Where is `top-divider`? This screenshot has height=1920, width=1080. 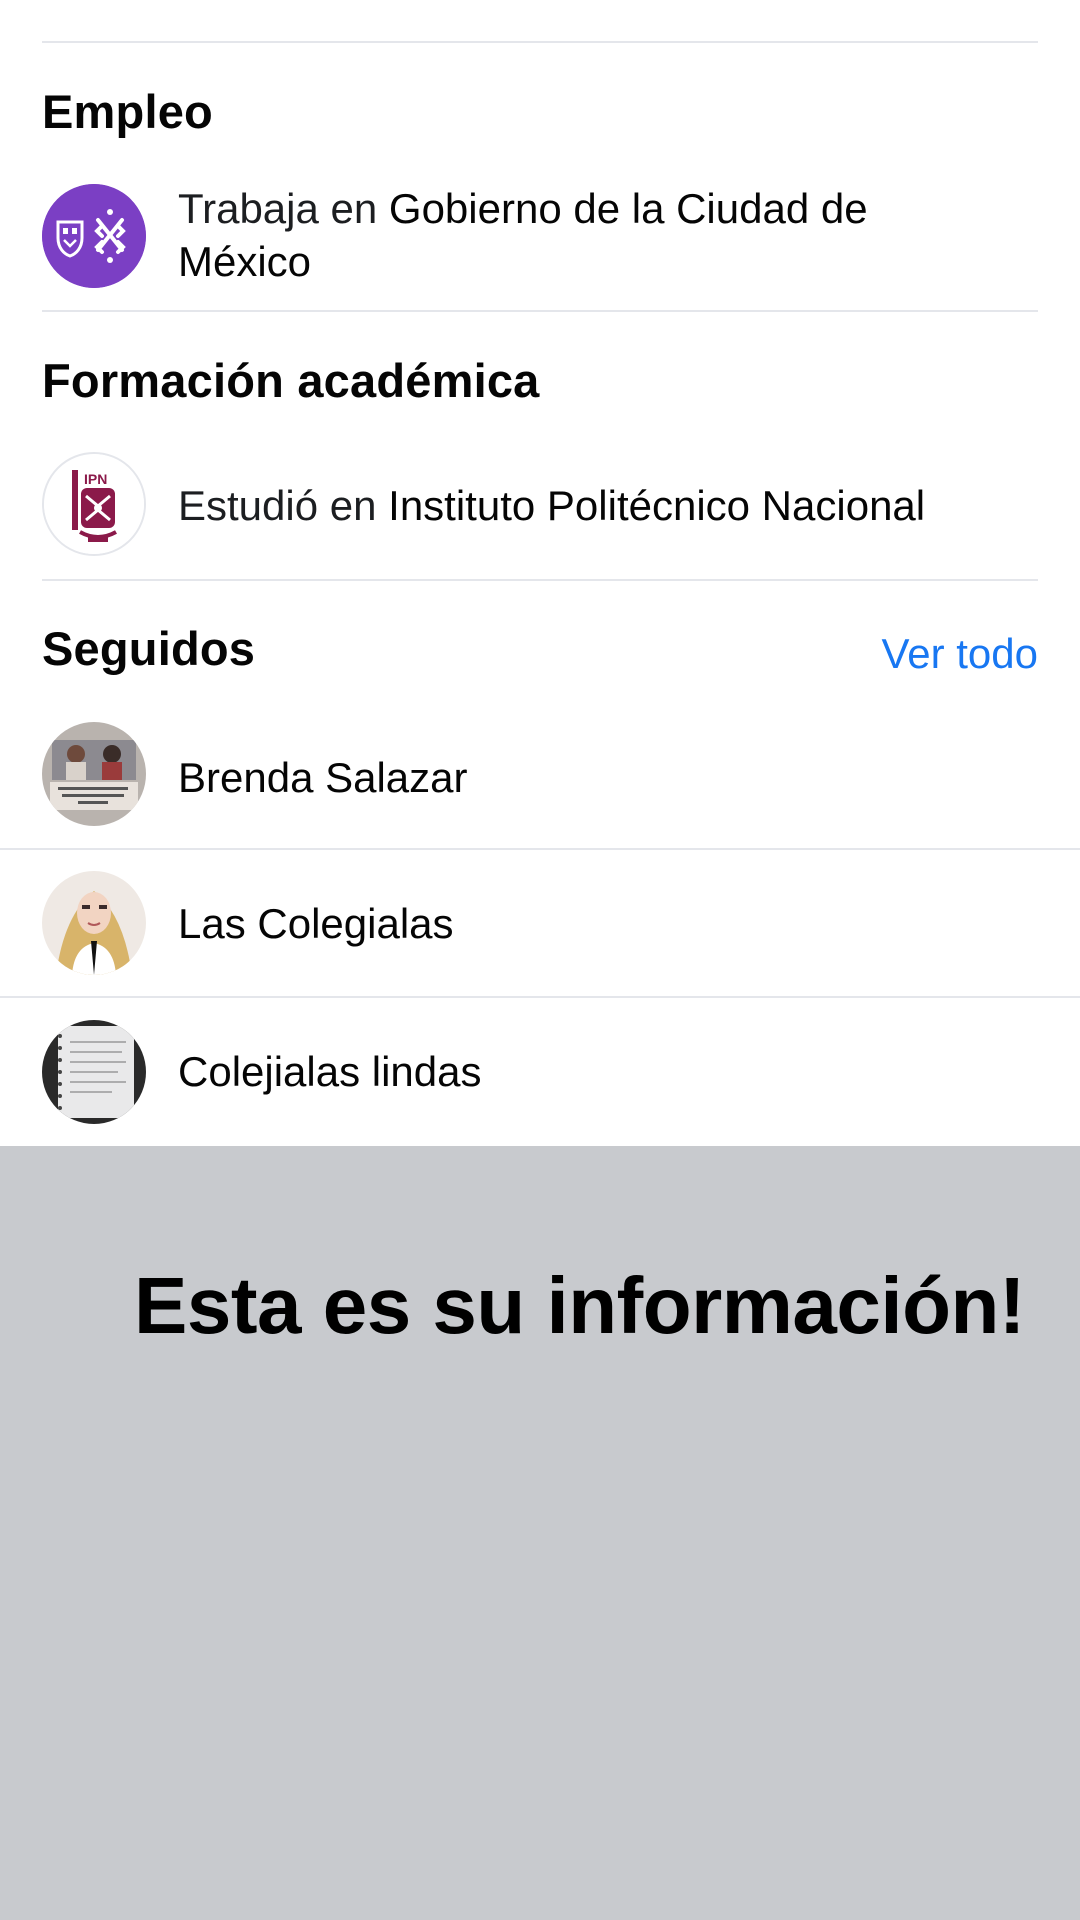
top-divider is located at coordinates (540, 42).